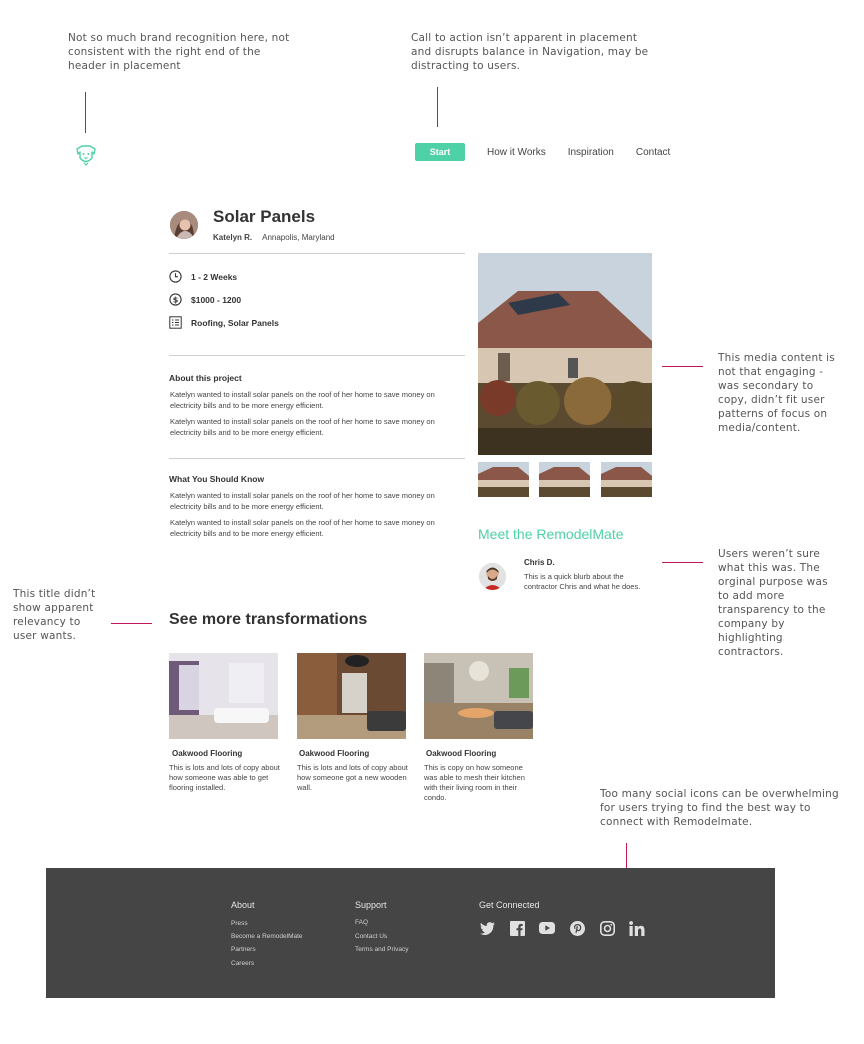 This screenshot has width=864, height=1044. Describe the element at coordinates (682, 562) in the screenshot. I see `annotation-line-contractor` at that location.